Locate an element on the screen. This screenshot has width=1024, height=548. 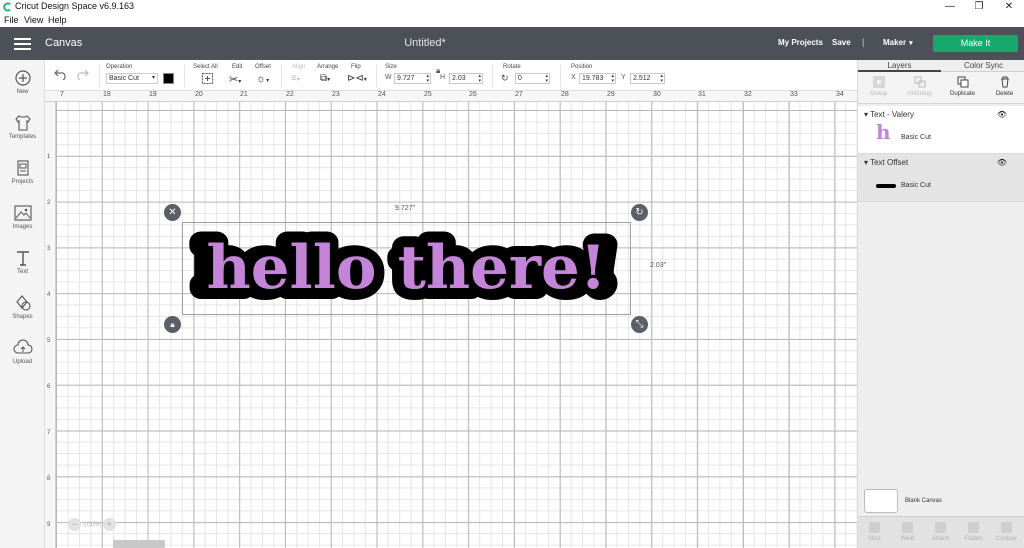
flatten-button: Flatten is located at coordinates (973, 532).